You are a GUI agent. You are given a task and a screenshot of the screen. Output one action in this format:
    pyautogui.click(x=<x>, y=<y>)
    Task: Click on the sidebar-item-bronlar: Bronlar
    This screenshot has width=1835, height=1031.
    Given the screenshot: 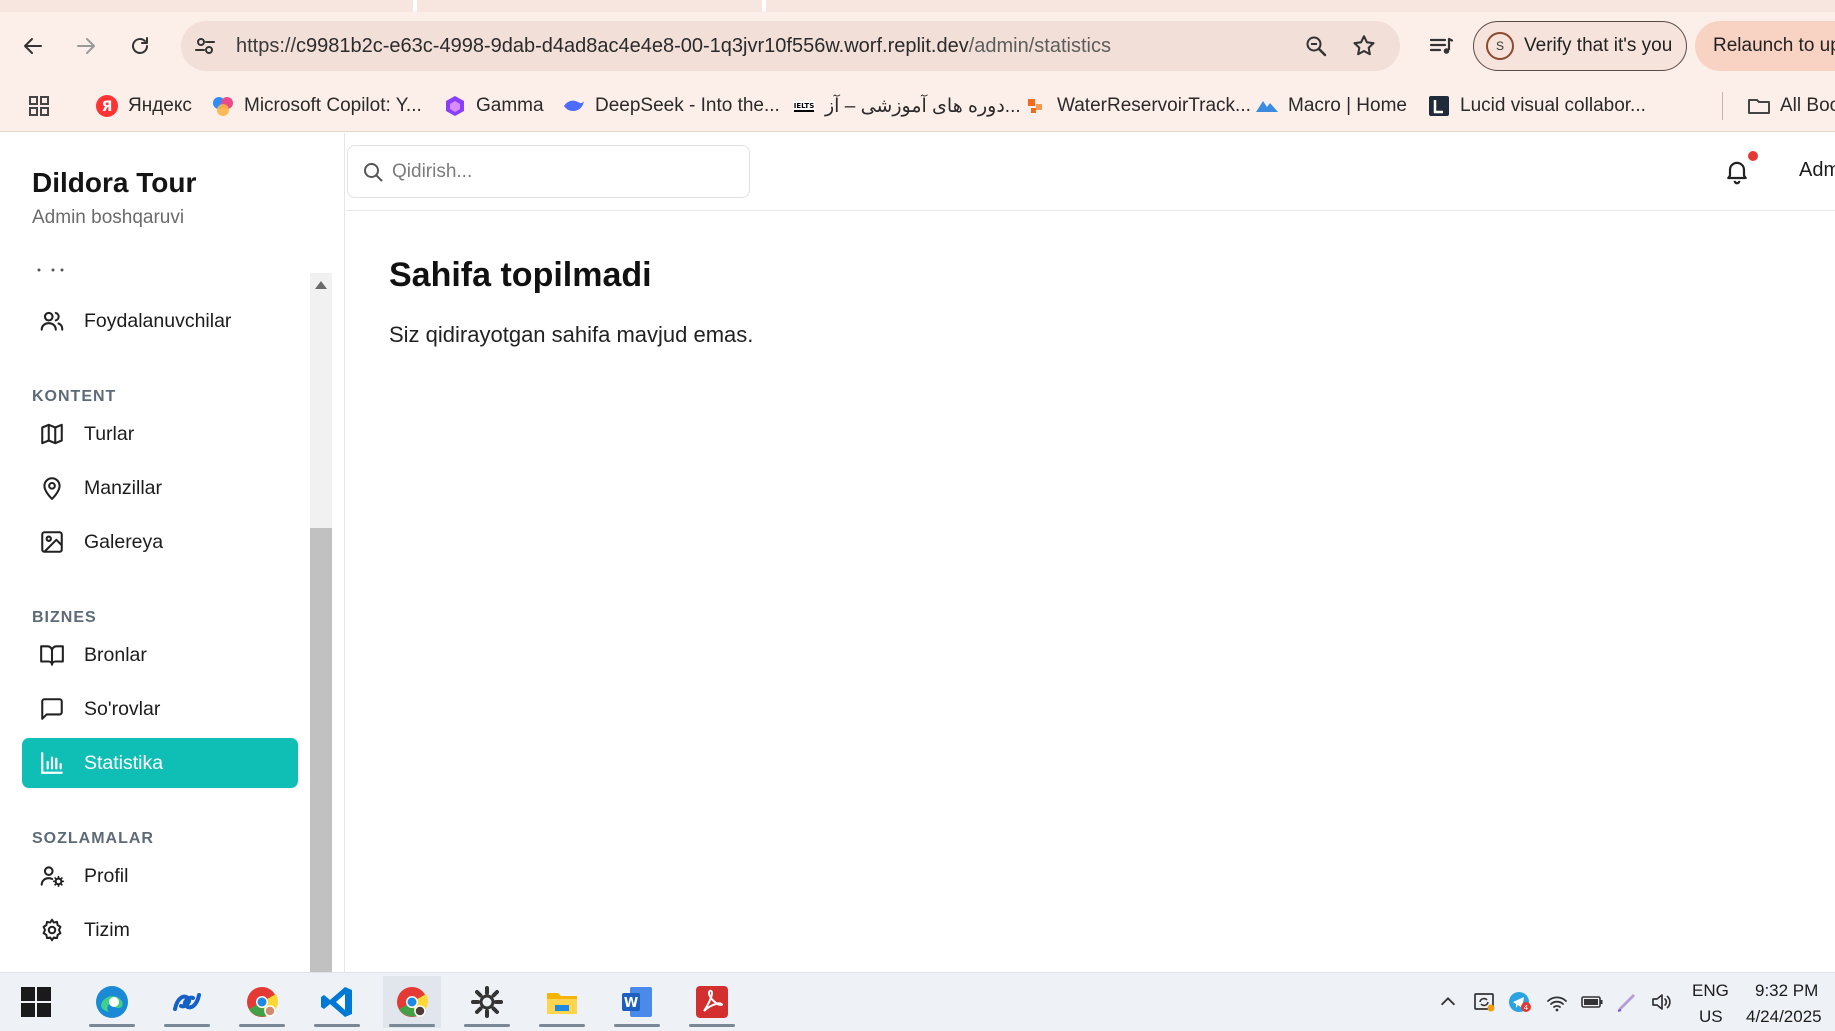 What is the action you would take?
    pyautogui.click(x=160, y=655)
    